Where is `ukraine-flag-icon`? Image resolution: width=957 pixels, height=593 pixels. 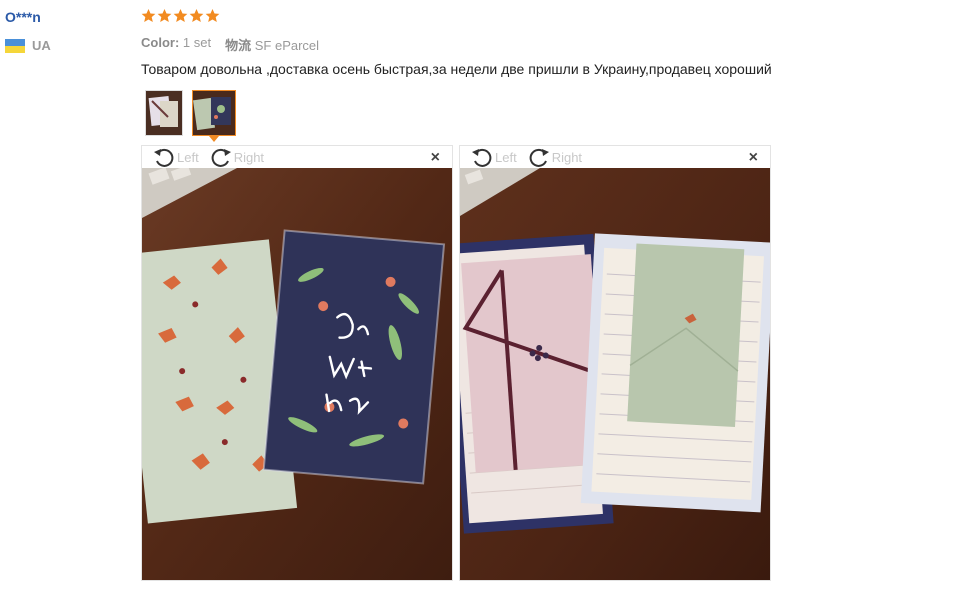
ukraine-flag-icon is located at coordinates (15, 45).